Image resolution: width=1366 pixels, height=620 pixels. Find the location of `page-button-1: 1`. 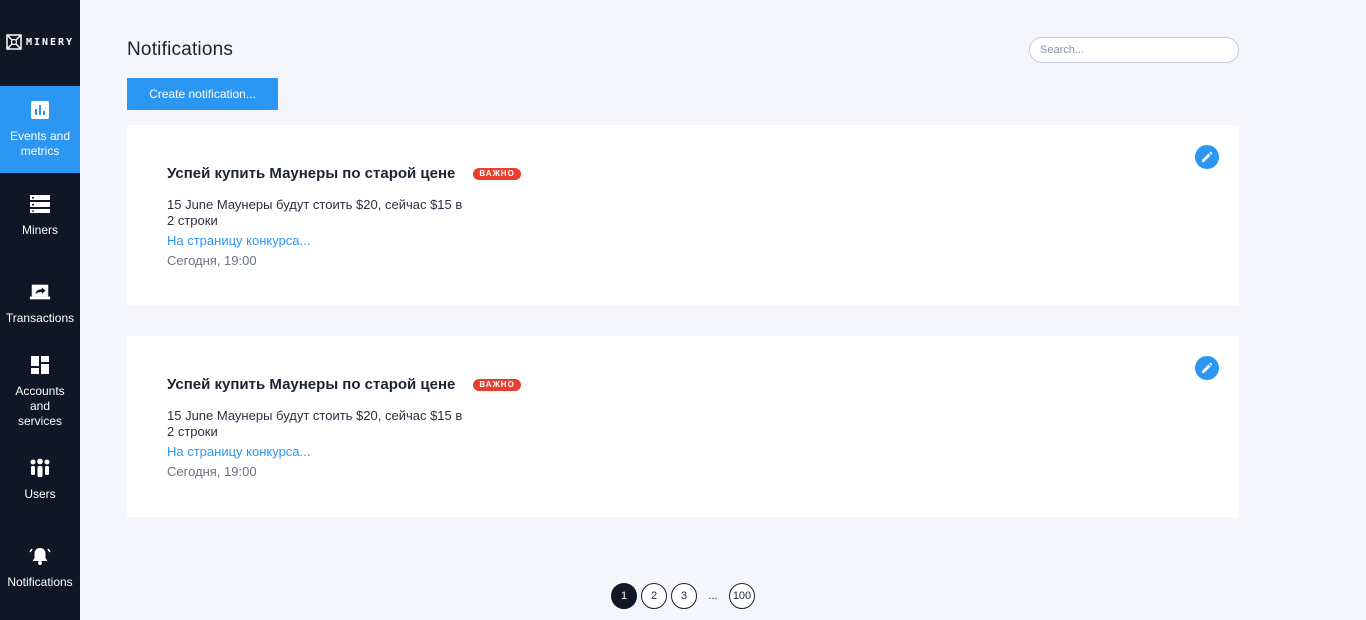

page-button-1: 1 is located at coordinates (624, 596).